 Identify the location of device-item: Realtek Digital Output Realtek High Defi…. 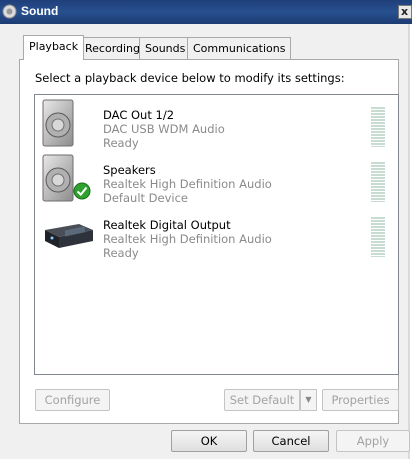
(212, 235).